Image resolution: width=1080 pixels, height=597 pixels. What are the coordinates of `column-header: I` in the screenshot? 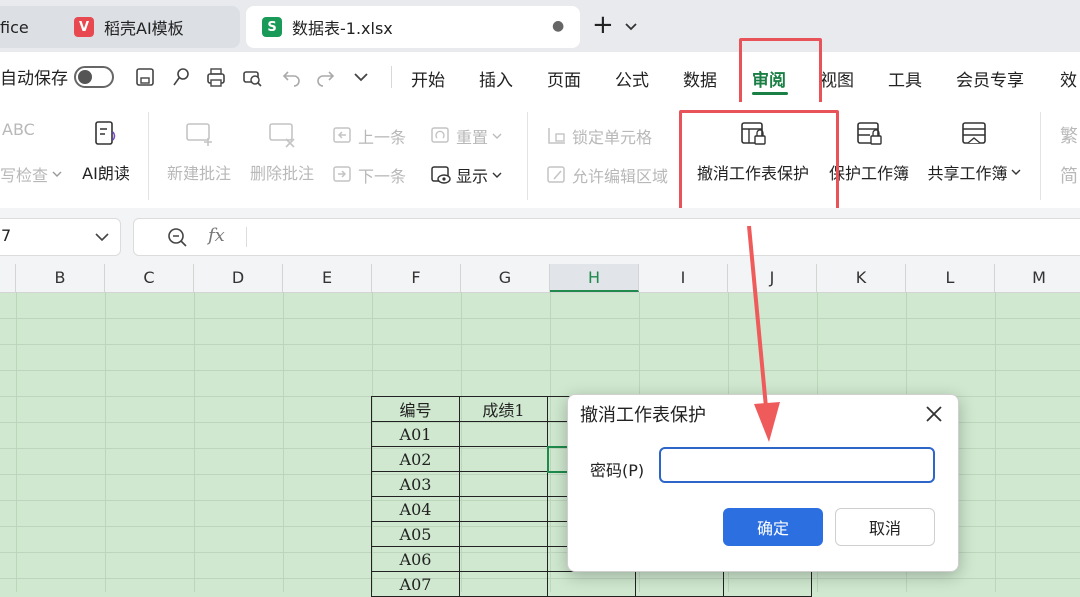 It's located at (683, 278).